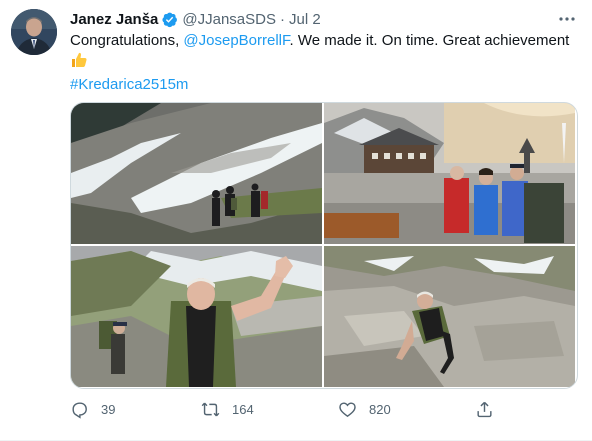  Describe the element at coordinates (79, 63) in the screenshot. I see `thumbs-up-icon` at that location.